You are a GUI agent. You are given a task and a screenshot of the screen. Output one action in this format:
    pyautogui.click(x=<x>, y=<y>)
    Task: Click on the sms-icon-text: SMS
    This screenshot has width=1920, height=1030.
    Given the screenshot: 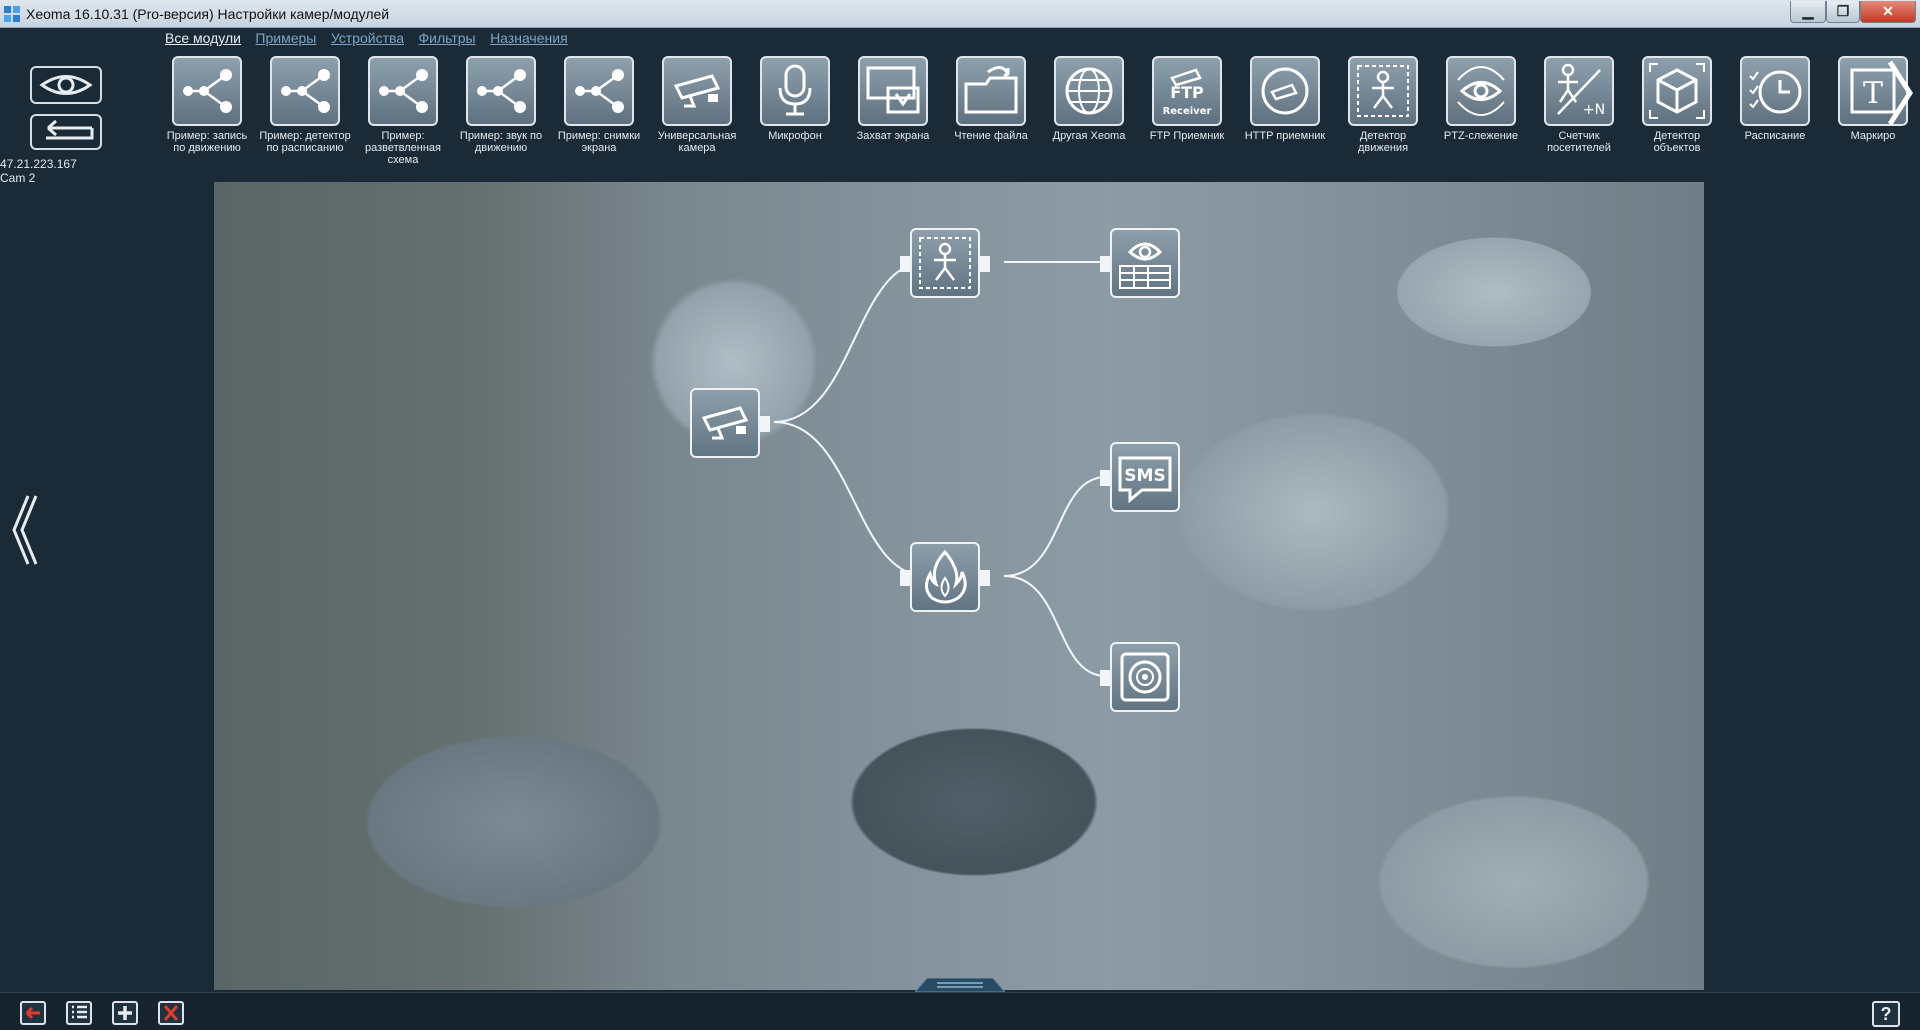 What is the action you would take?
    pyautogui.click(x=1144, y=476)
    